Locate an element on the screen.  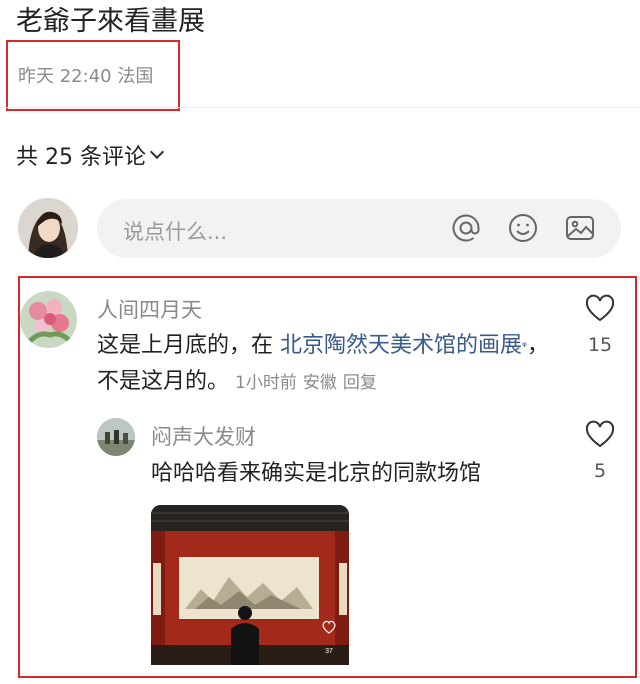
reply-name: 闷声大发财 is located at coordinates (203, 436).